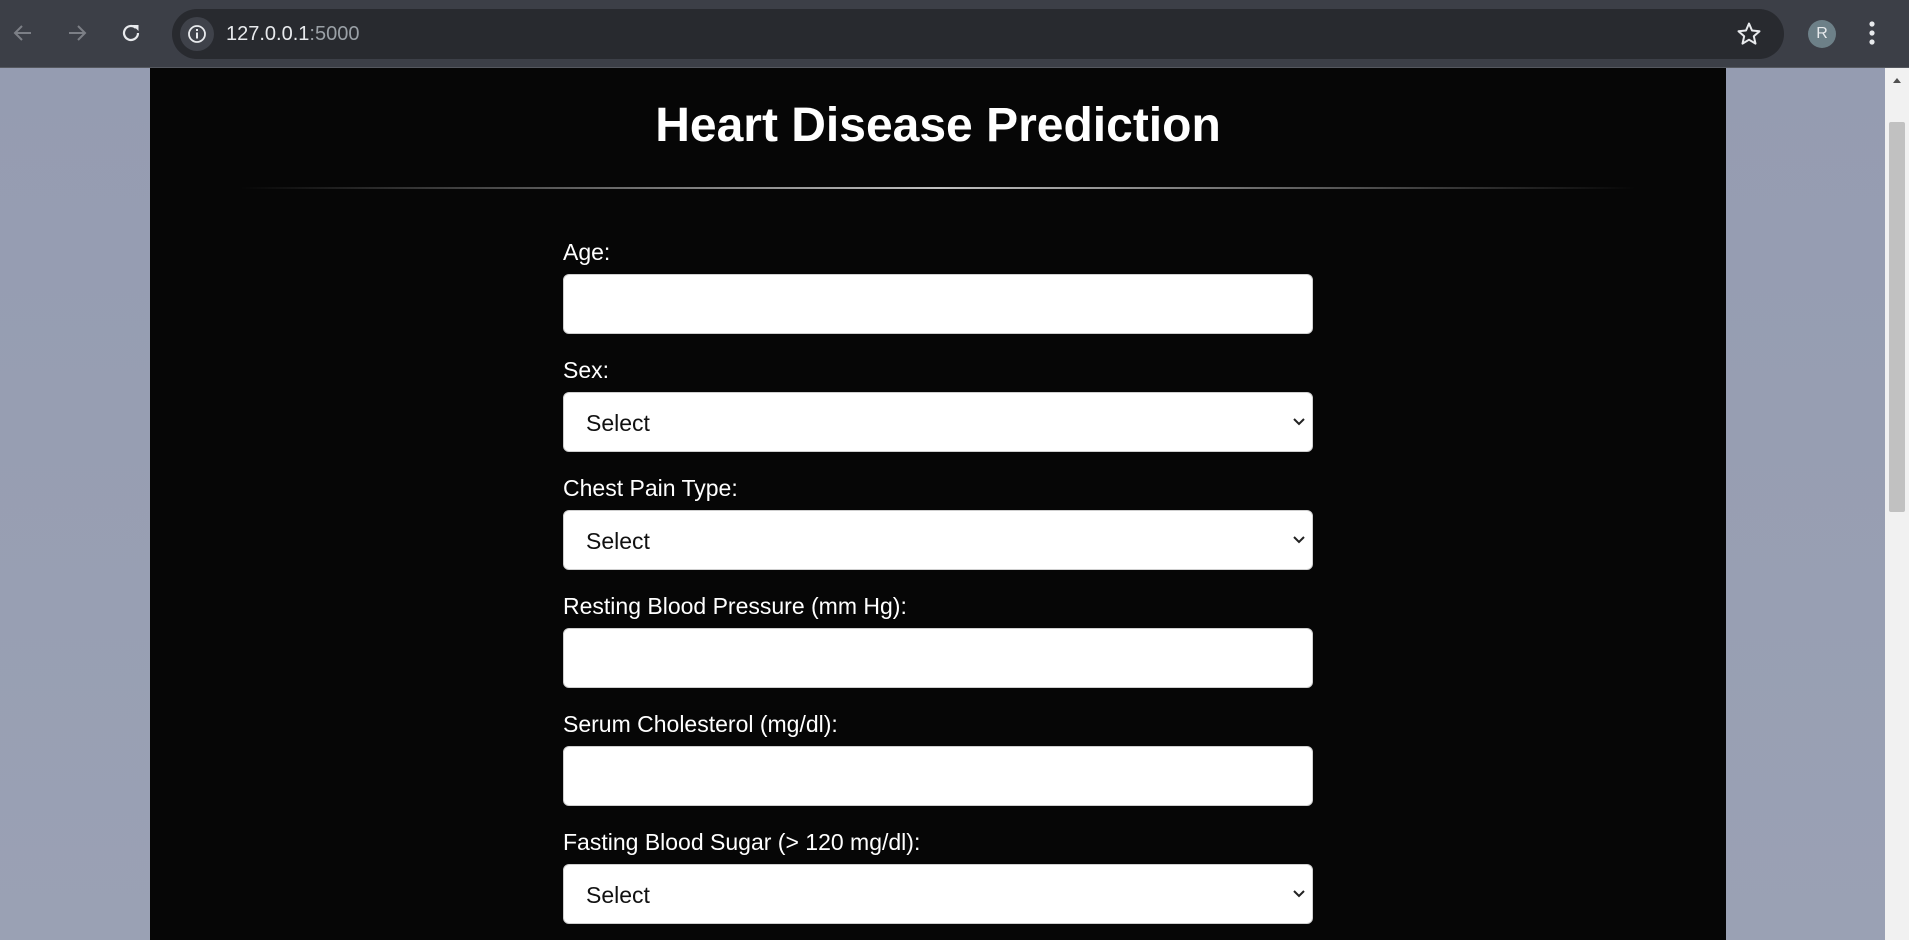  Describe the element at coordinates (938, 125) in the screenshot. I see `page-title: Heart Disease Prediction` at that location.